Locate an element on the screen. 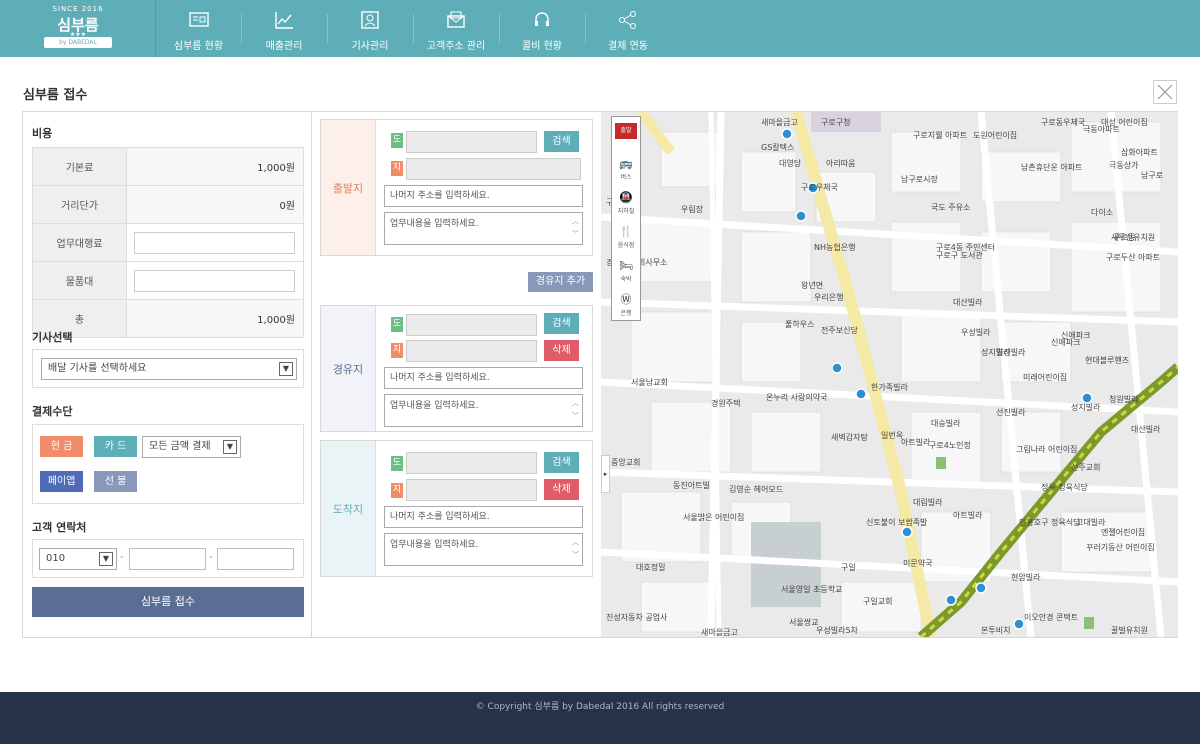  id-card-icon is located at coordinates (370, 20).